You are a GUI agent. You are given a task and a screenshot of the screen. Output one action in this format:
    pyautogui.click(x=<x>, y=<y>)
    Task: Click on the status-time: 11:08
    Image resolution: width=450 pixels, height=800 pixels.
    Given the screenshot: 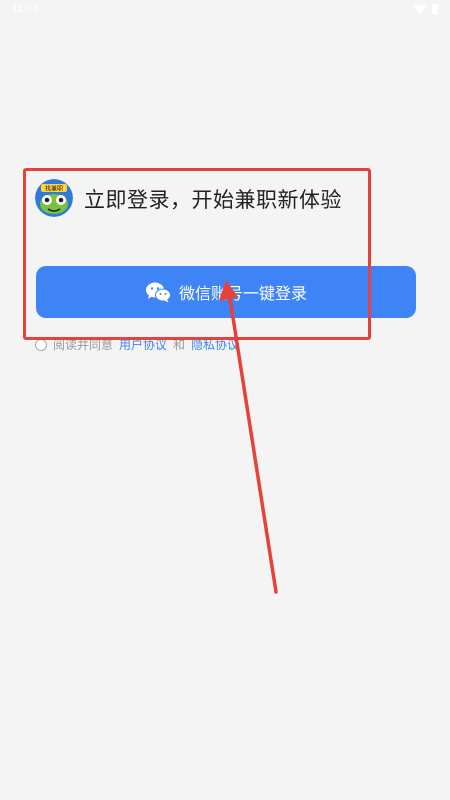 What is the action you would take?
    pyautogui.click(x=25, y=9)
    